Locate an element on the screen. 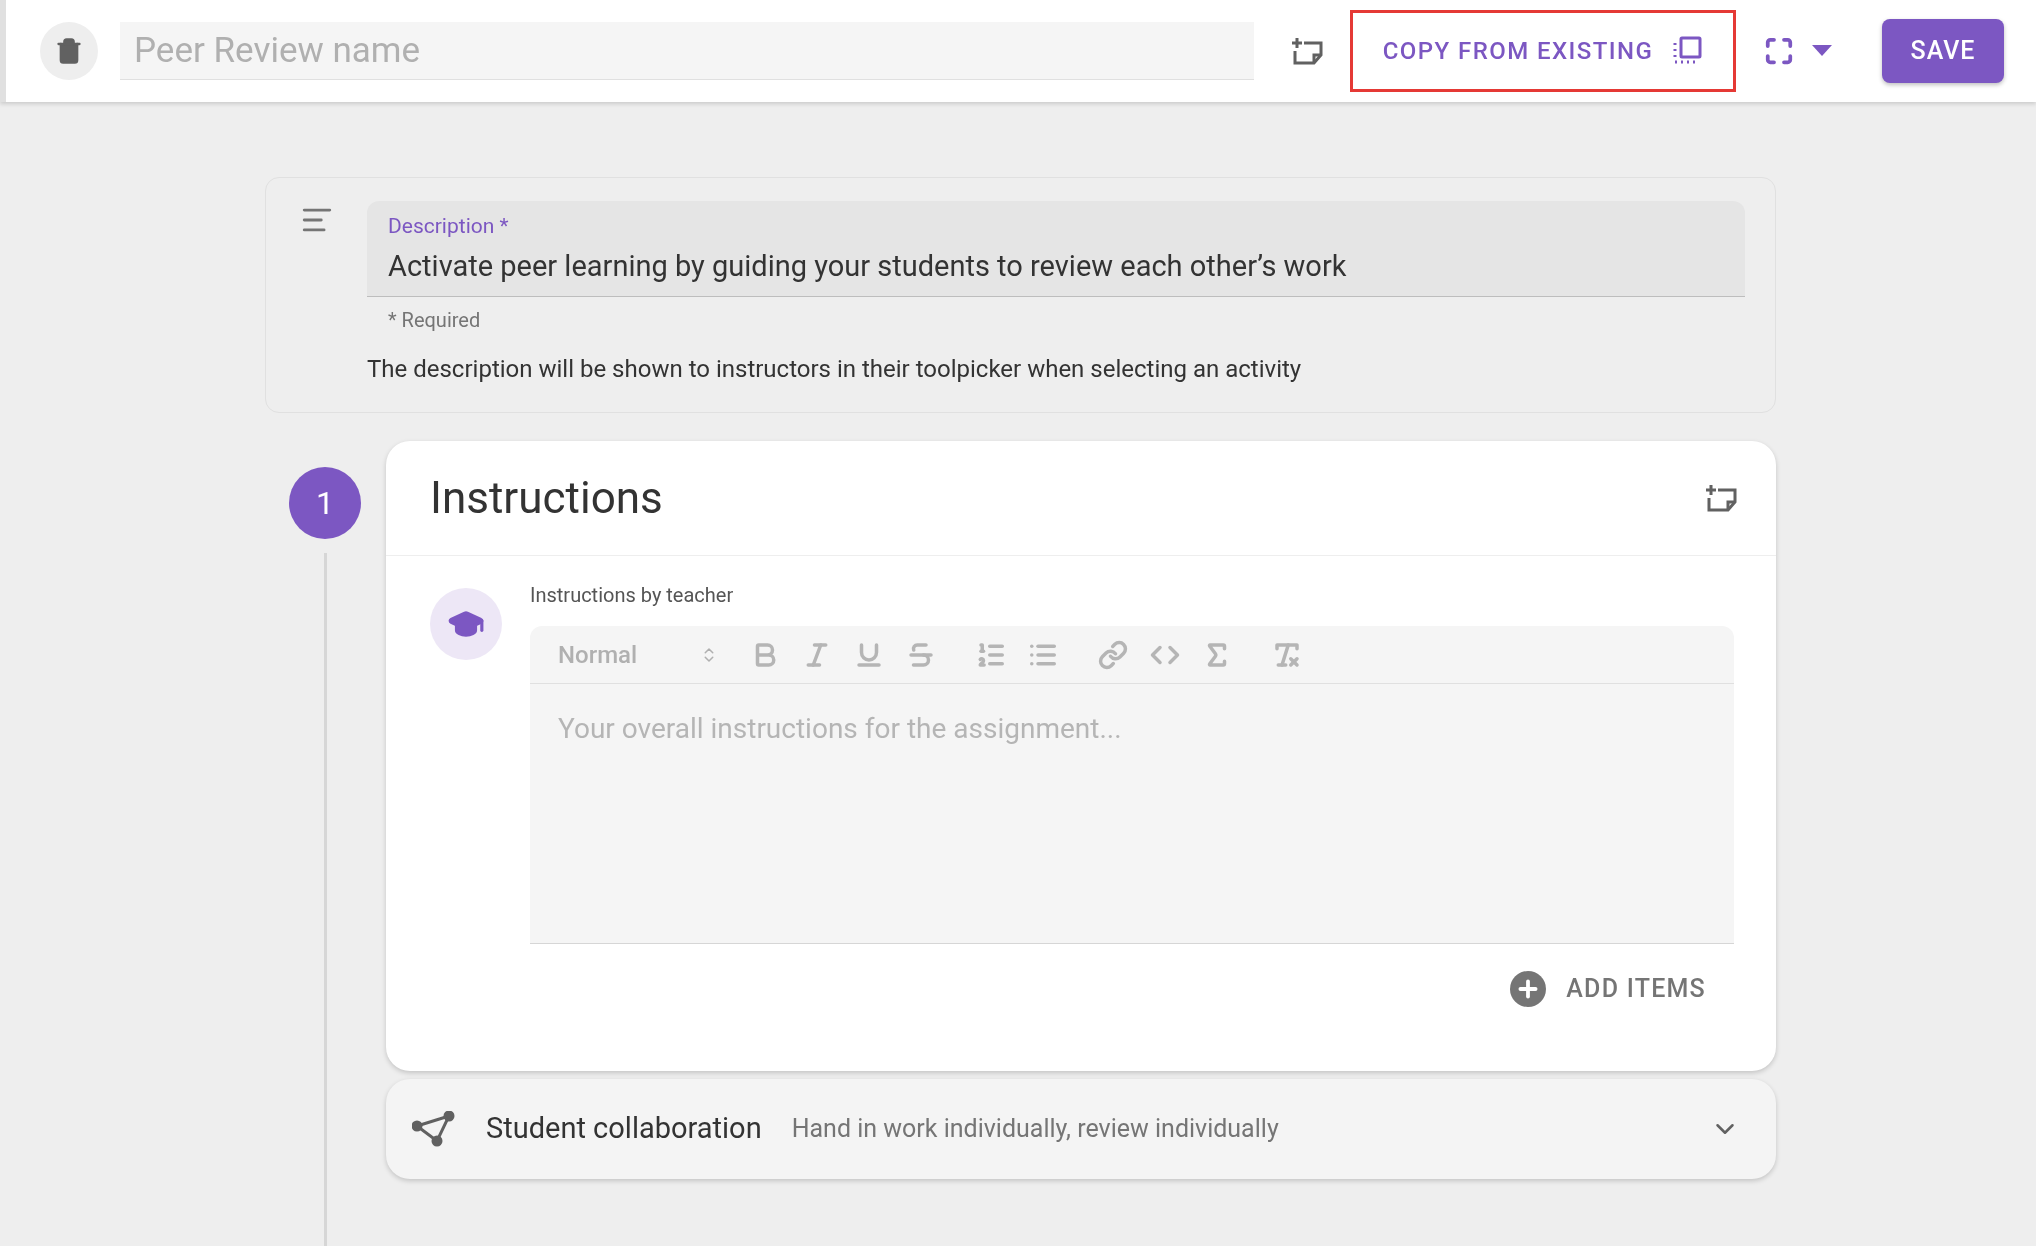  delete-icon is located at coordinates (69, 51).